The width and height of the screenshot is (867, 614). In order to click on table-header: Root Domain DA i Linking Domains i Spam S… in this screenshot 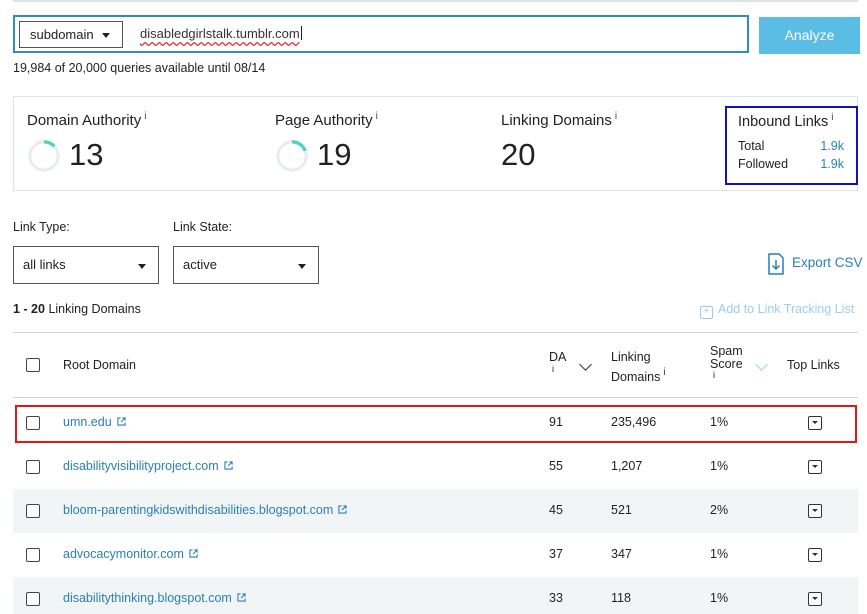, I will do `click(435, 365)`.